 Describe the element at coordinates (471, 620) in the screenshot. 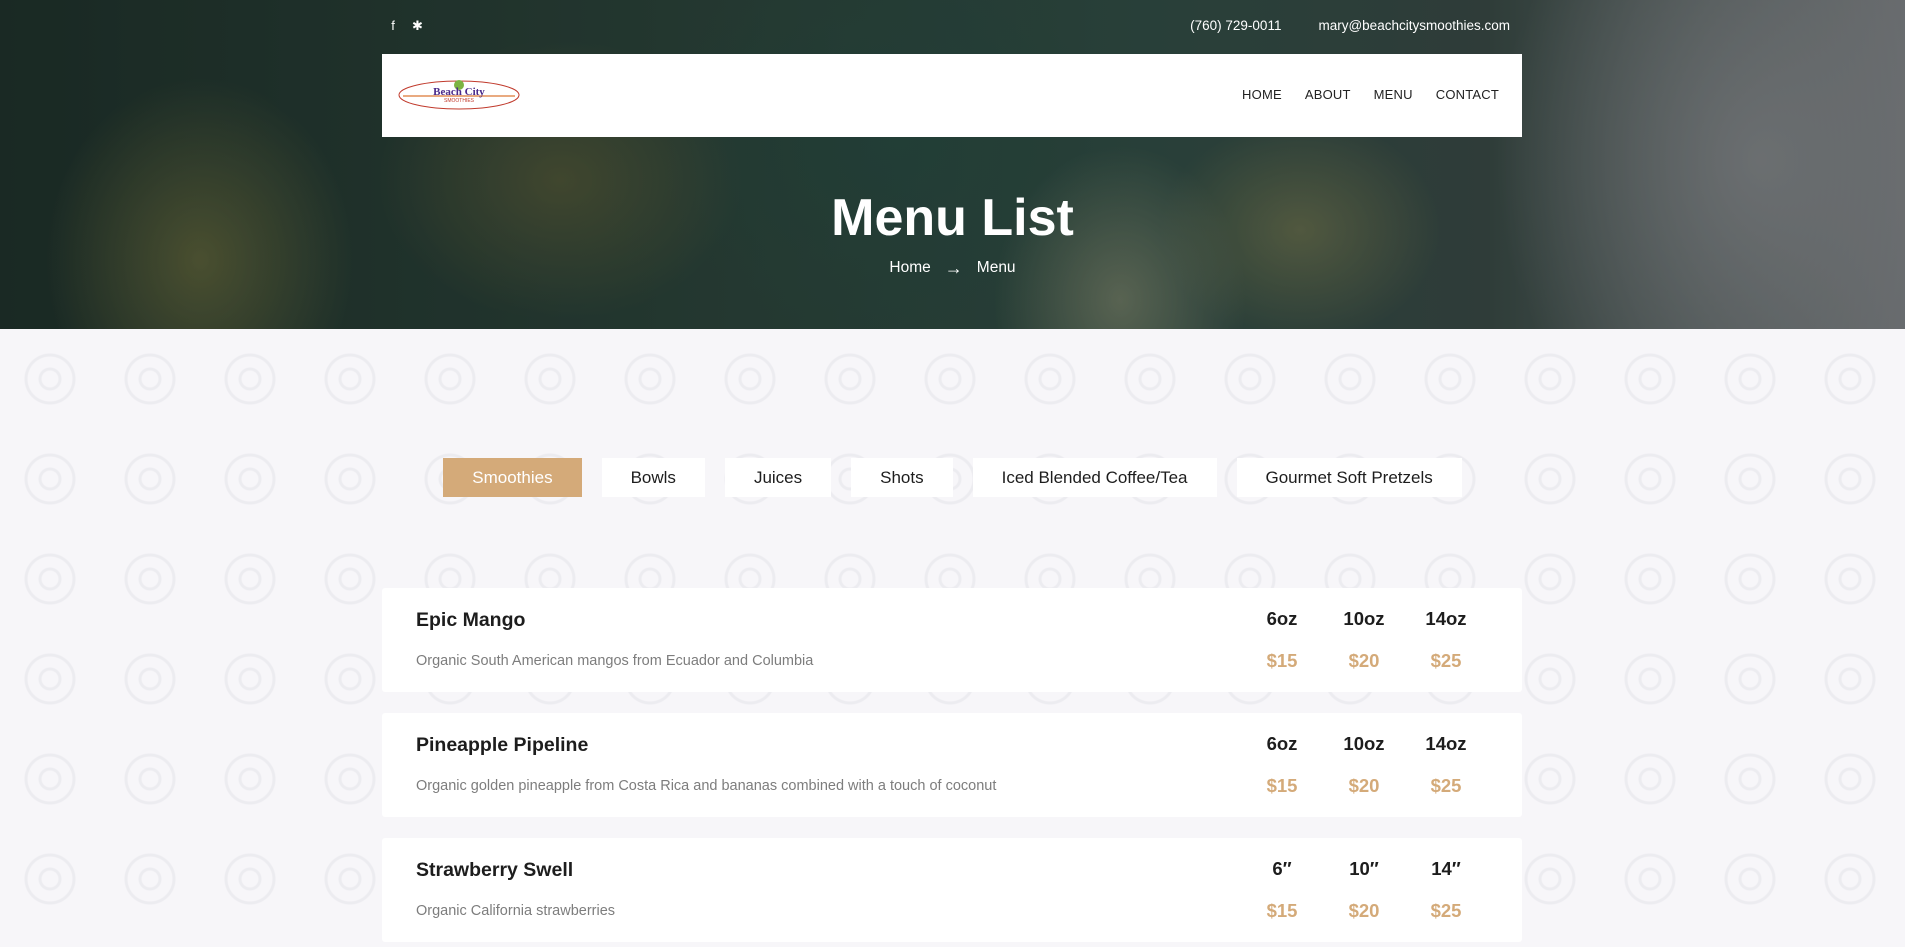

I see `menu-item-name: Epic Mango` at that location.